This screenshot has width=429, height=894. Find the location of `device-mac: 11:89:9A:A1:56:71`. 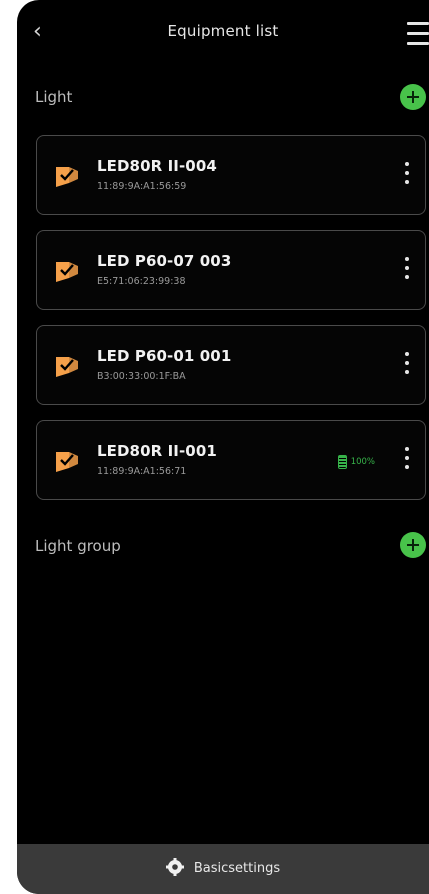

device-mac: 11:89:9A:A1:56:71 is located at coordinates (142, 471).